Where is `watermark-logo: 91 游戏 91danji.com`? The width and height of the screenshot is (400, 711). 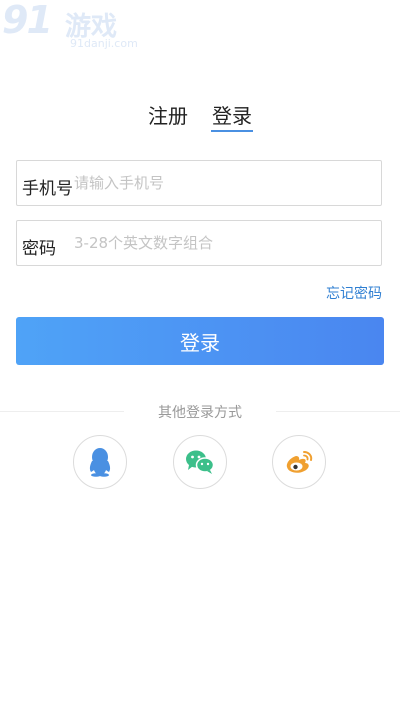
watermark-logo: 91 游戏 91danji.com is located at coordinates (72, 26).